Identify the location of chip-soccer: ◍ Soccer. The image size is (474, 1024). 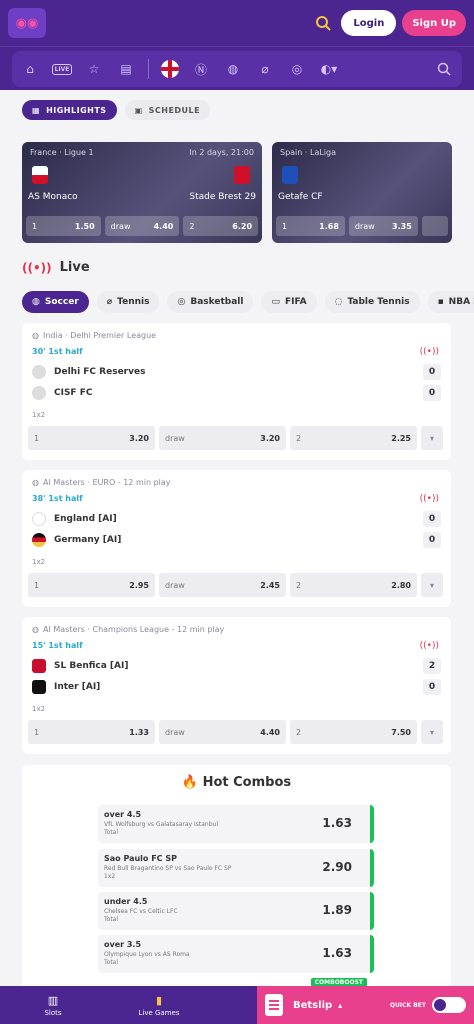
(55, 302).